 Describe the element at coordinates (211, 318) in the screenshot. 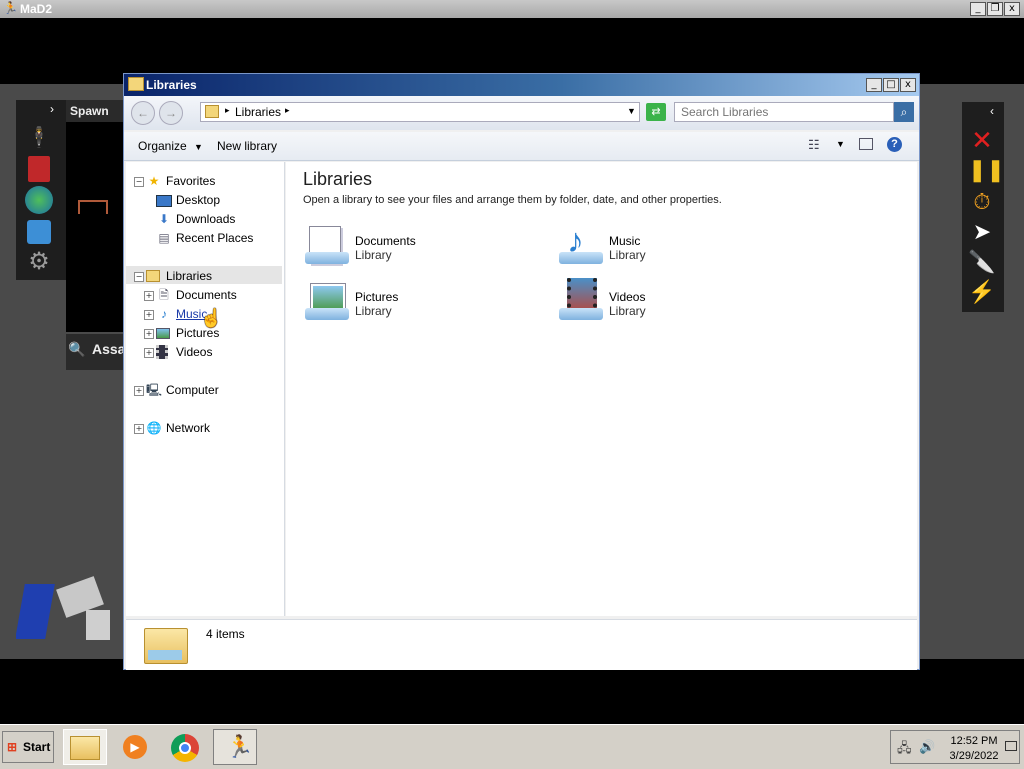

I see `hand-cursor-icon: ☝` at that location.